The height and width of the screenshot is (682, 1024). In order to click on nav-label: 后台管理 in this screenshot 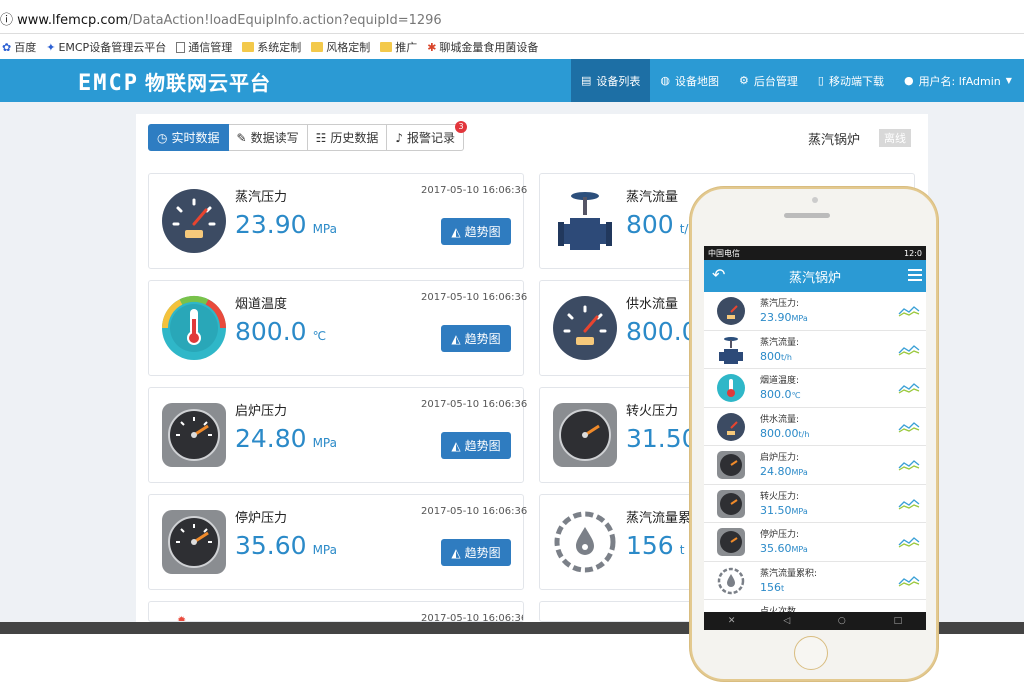, I will do `click(775, 81)`.